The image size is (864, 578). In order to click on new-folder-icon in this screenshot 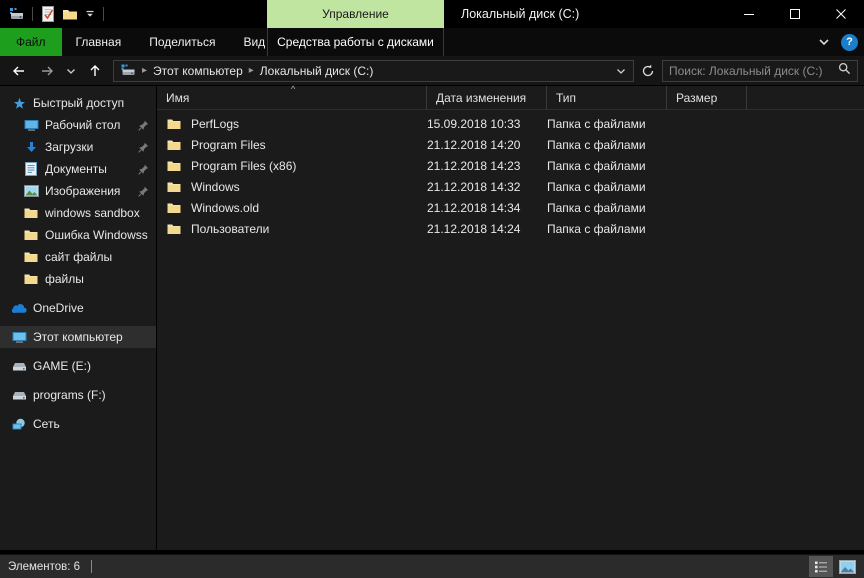, I will do `click(70, 14)`.